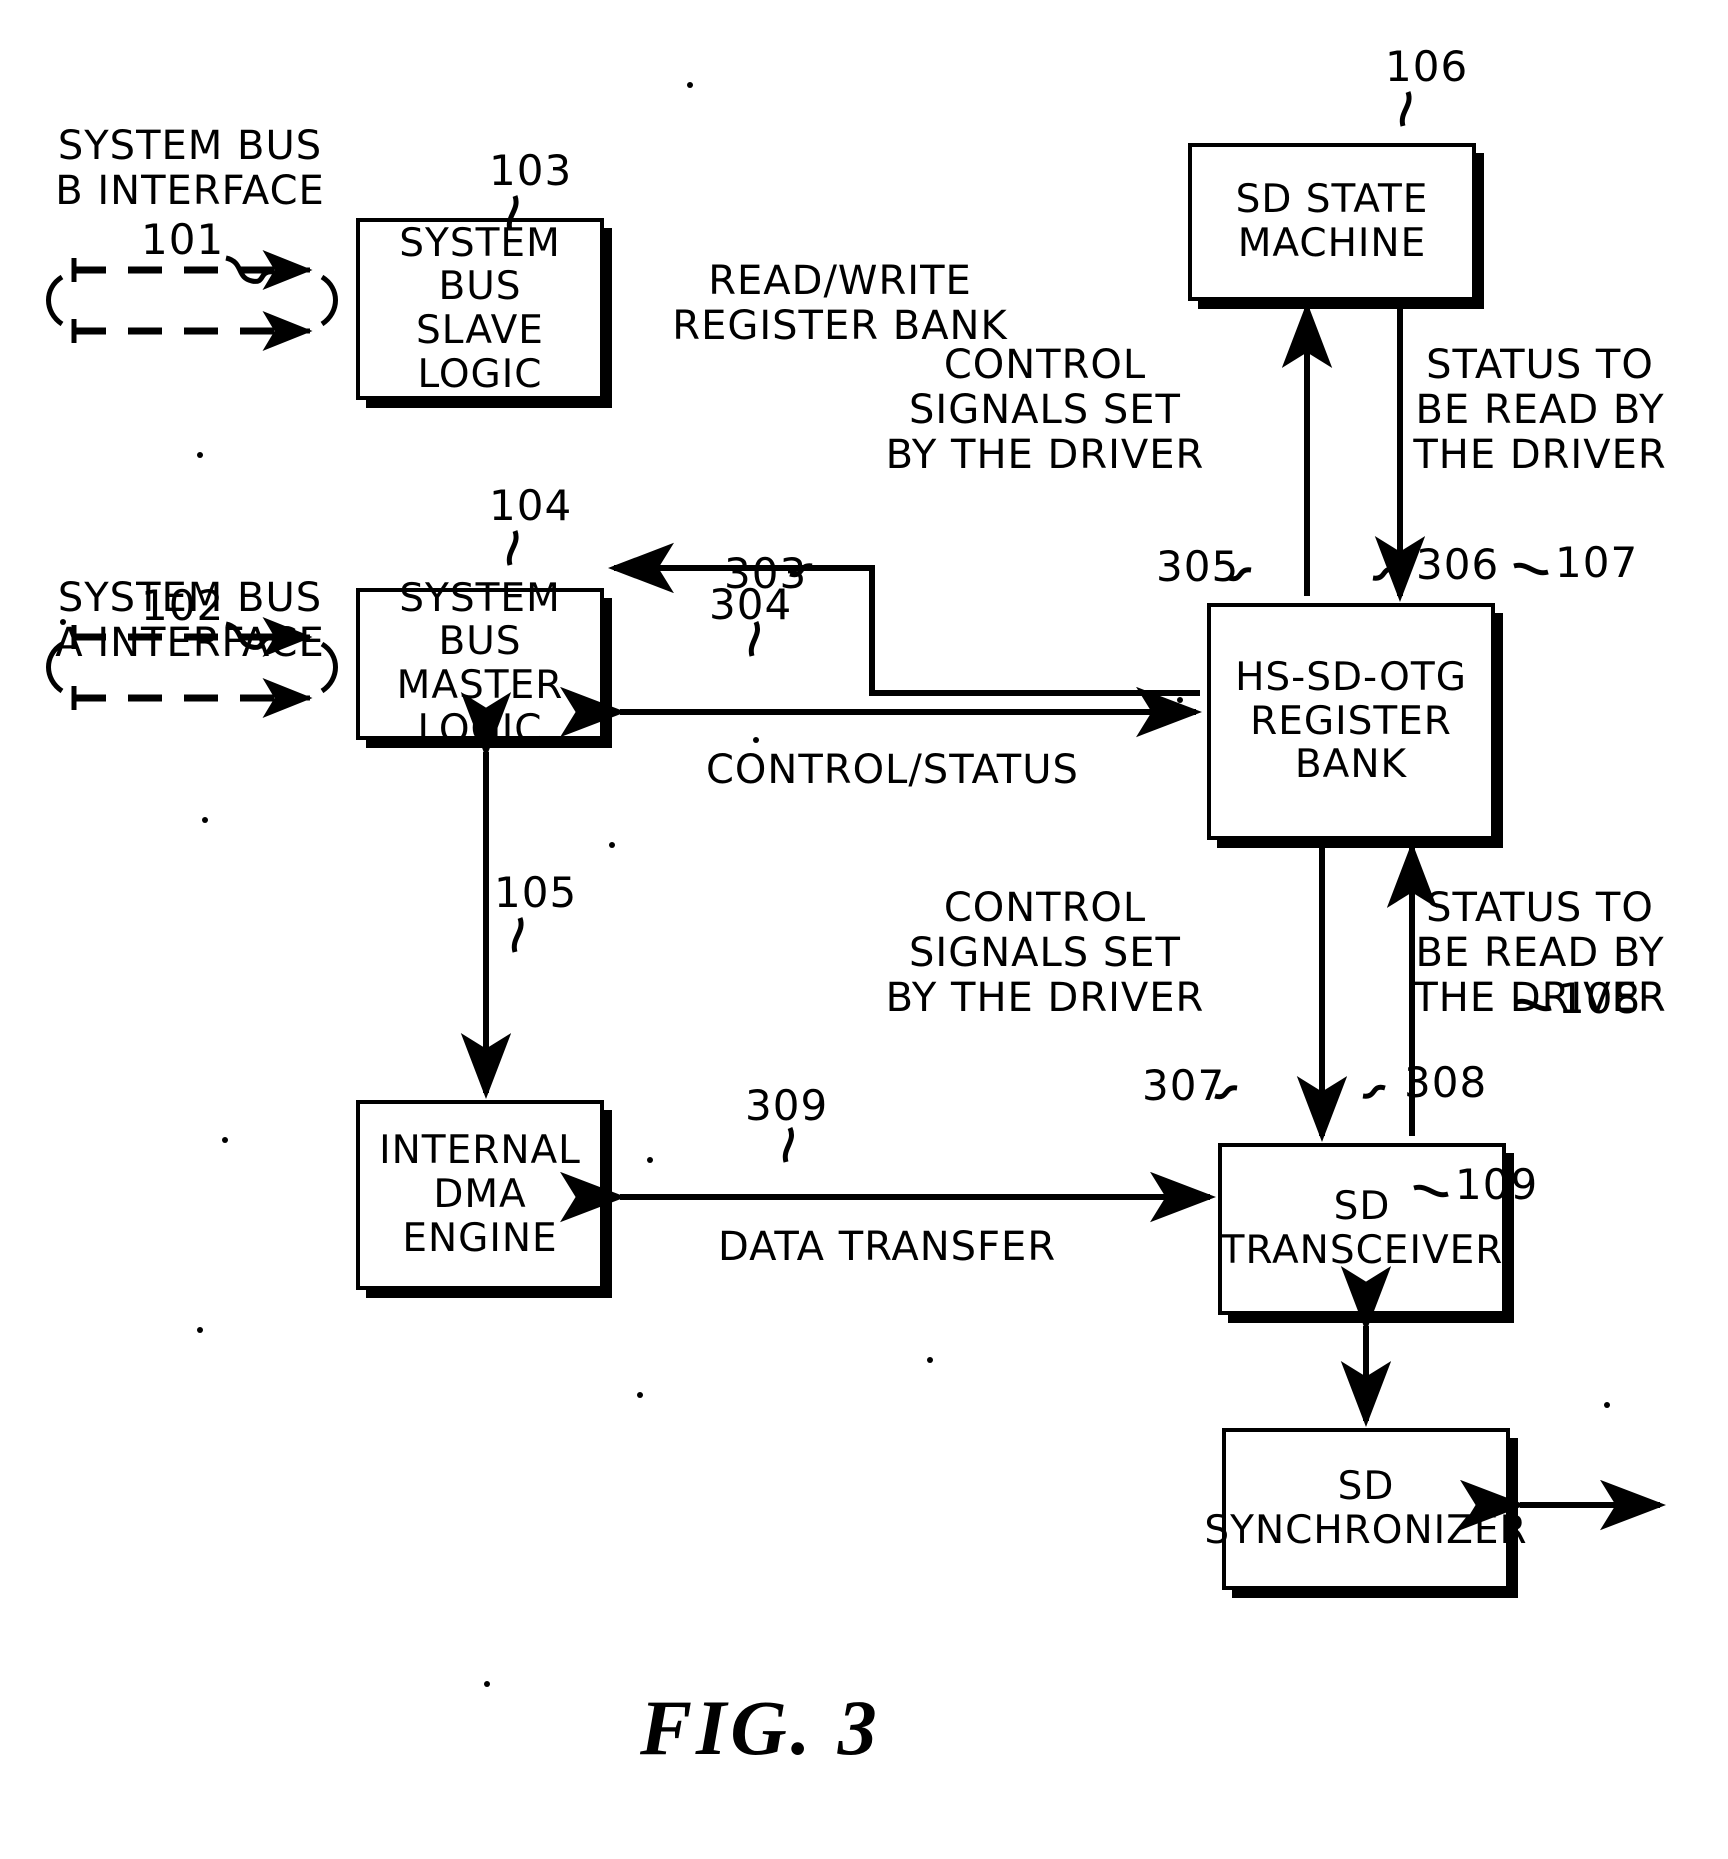 This screenshot has height=1859, width=1728. I want to click on ref-304: 304, so click(751, 604).